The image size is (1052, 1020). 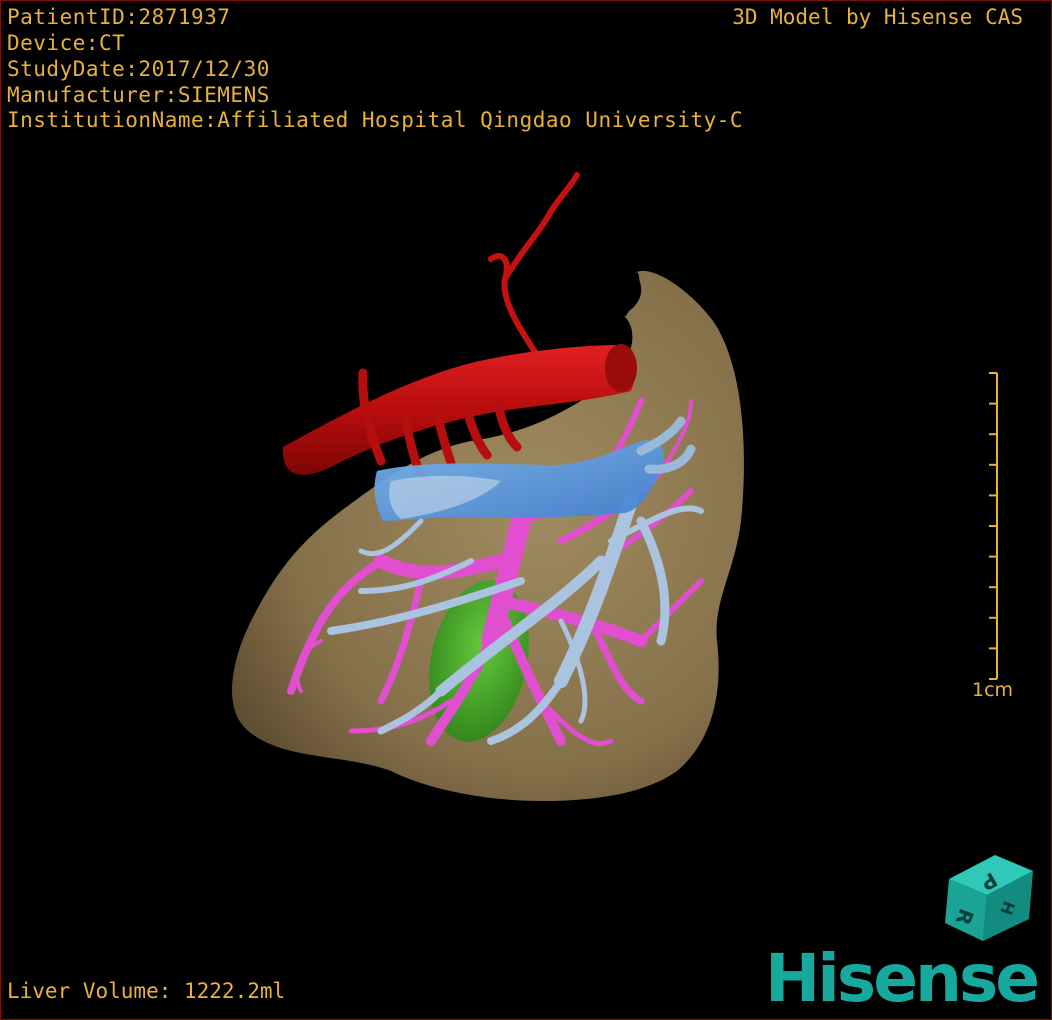 I want to click on hisense-logo: Hisense, so click(x=902, y=978).